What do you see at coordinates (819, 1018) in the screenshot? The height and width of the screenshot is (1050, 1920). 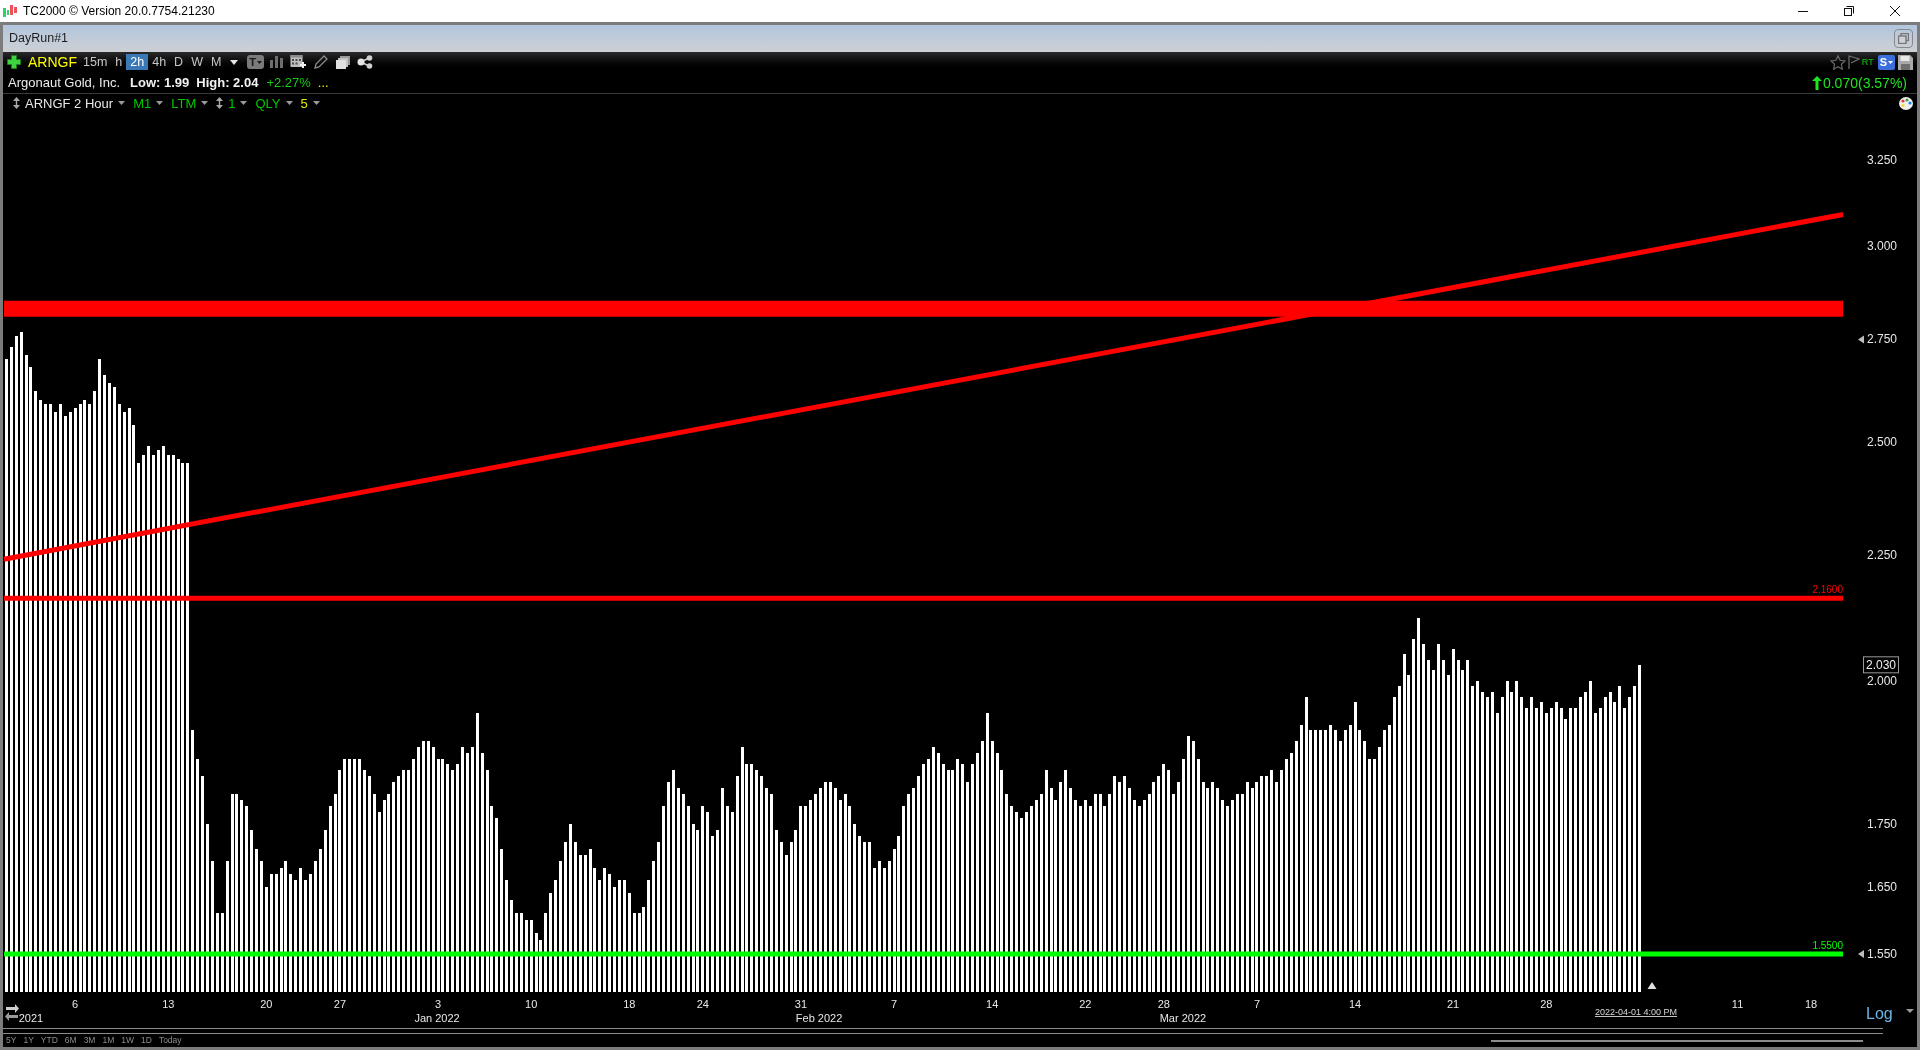 I see `month-label: Feb 2022` at bounding box center [819, 1018].